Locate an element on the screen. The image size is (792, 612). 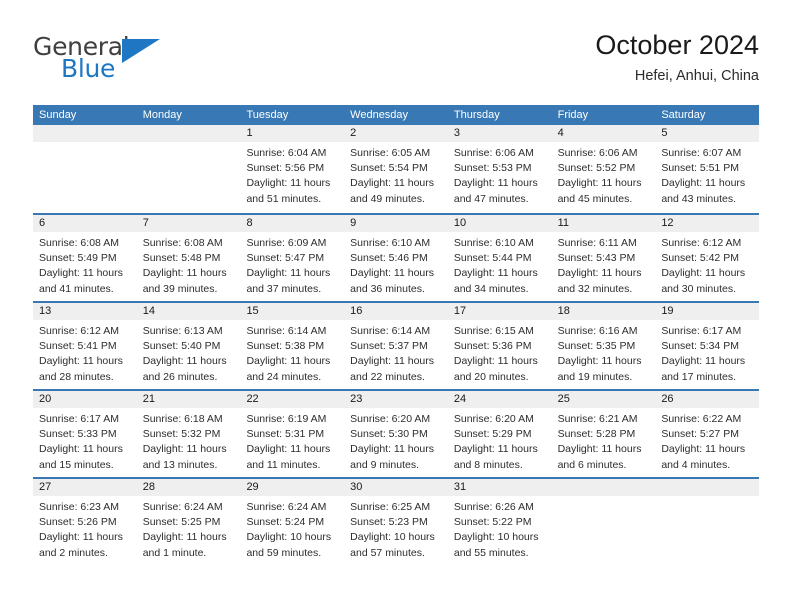
day-info-line: Sunrise: 6:16 AM is located at coordinates (597, 331).